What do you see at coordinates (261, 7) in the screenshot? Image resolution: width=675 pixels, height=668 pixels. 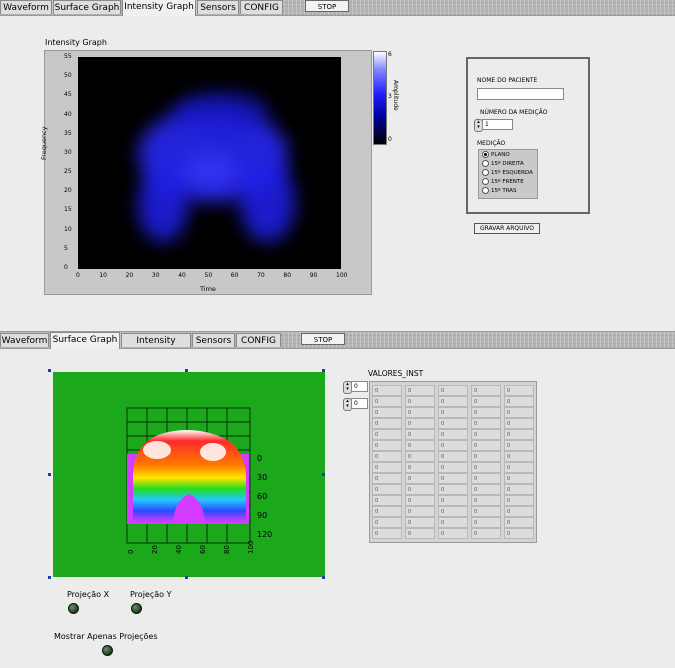 I see `tab-config: CONFIG` at bounding box center [261, 7].